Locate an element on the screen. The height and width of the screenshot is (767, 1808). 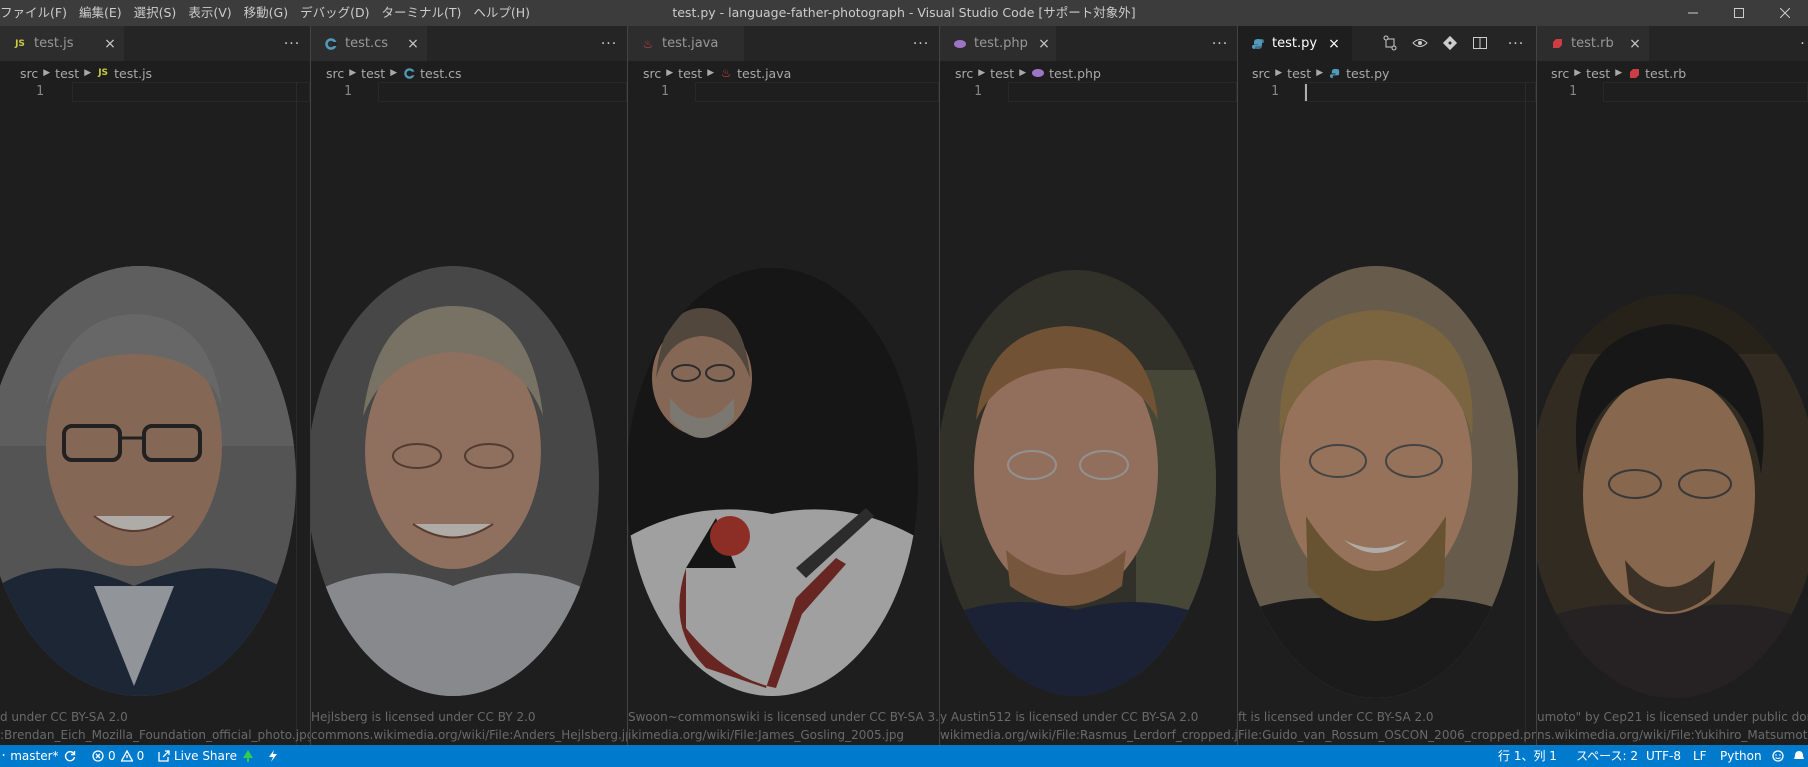
close-icon is located at coordinates (1785, 13).